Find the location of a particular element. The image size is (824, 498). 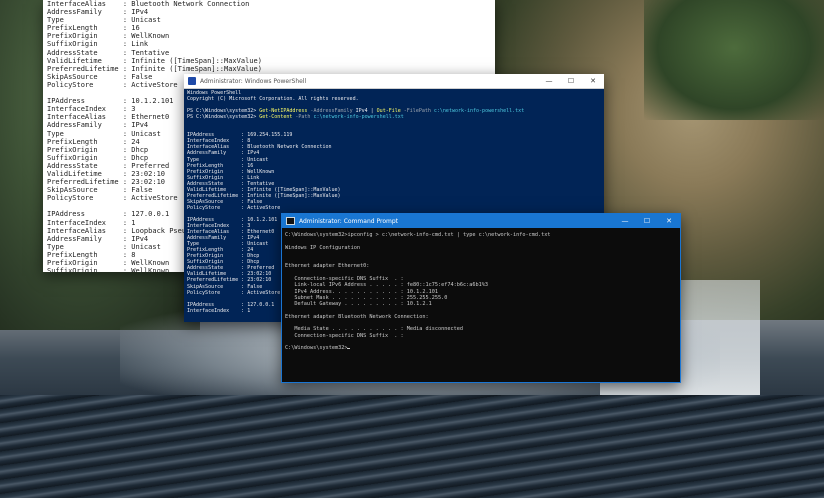

powershell-icon is located at coordinates (192, 81).